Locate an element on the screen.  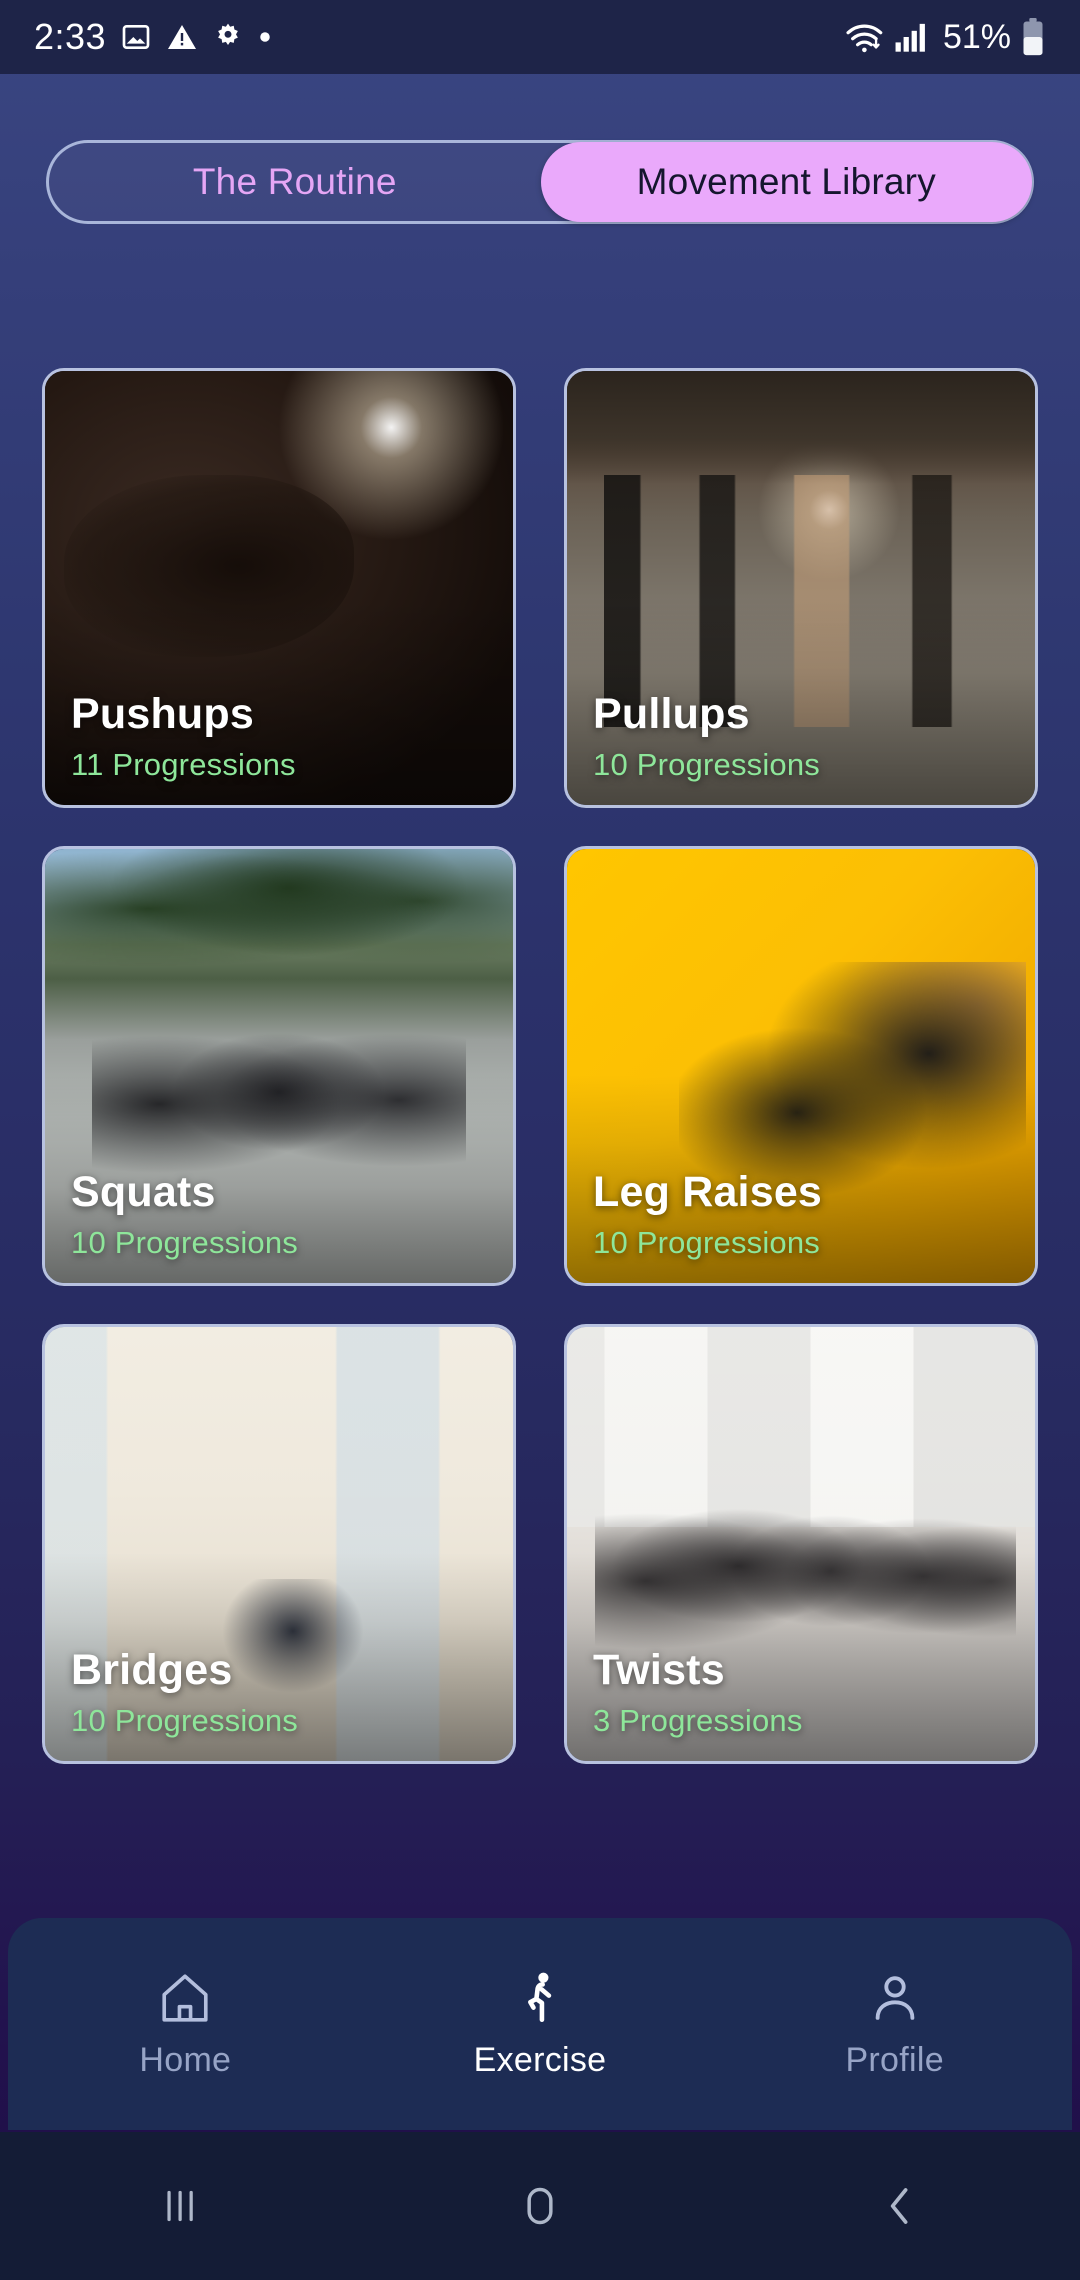
nav-item-exercise: Exercise is located at coordinates (540, 2024).